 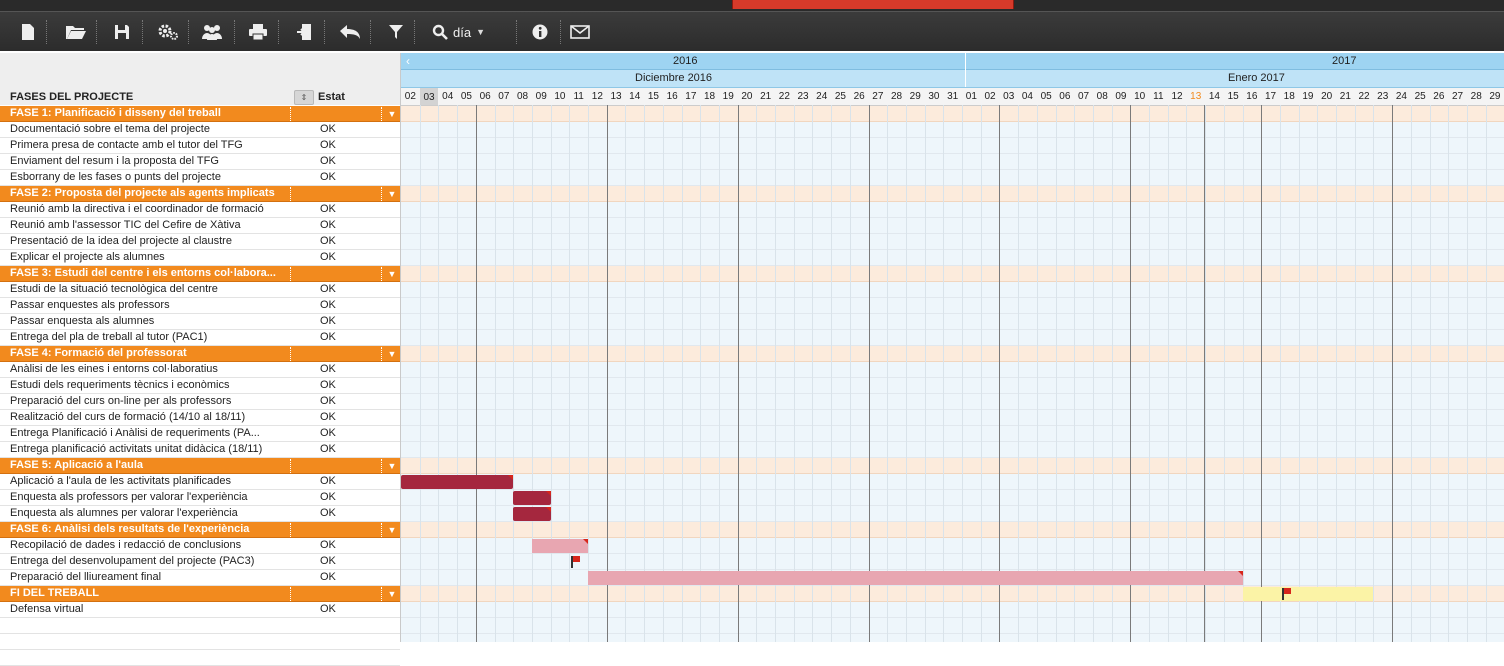 What do you see at coordinates (873, 4) in the screenshot?
I see `active-window-tab` at bounding box center [873, 4].